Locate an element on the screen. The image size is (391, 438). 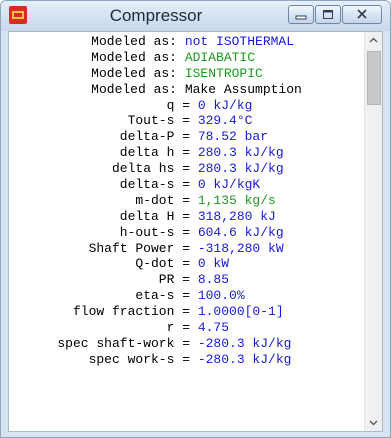
close-button is located at coordinates (362, 14).